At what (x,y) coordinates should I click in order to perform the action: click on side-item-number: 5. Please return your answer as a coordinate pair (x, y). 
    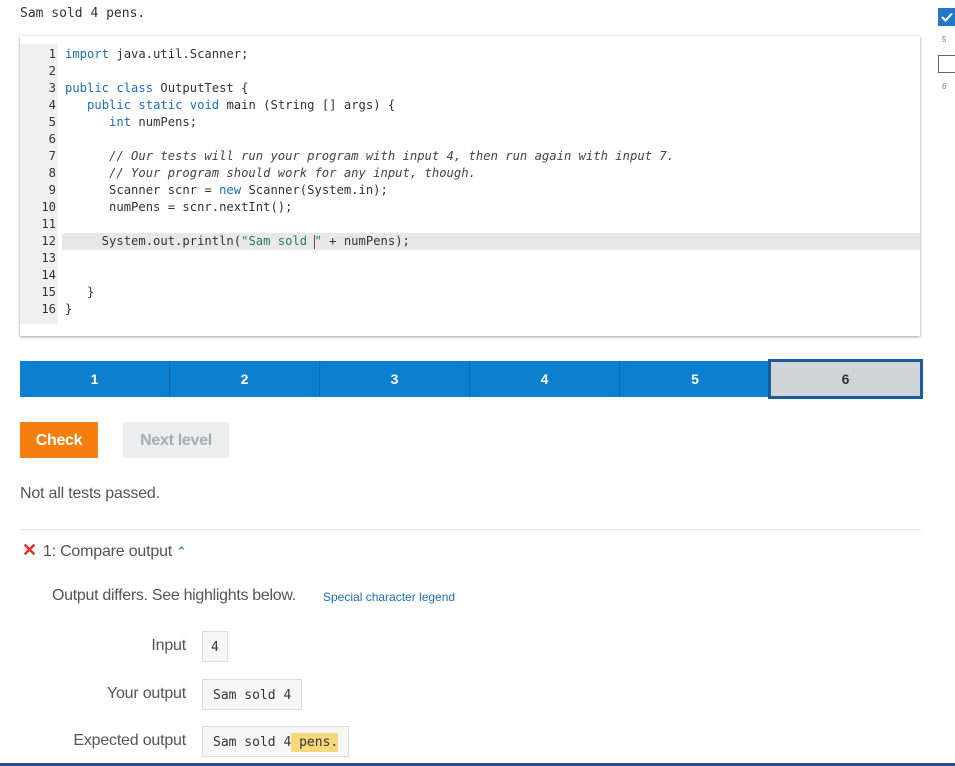
    Looking at the image, I should click on (944, 39).